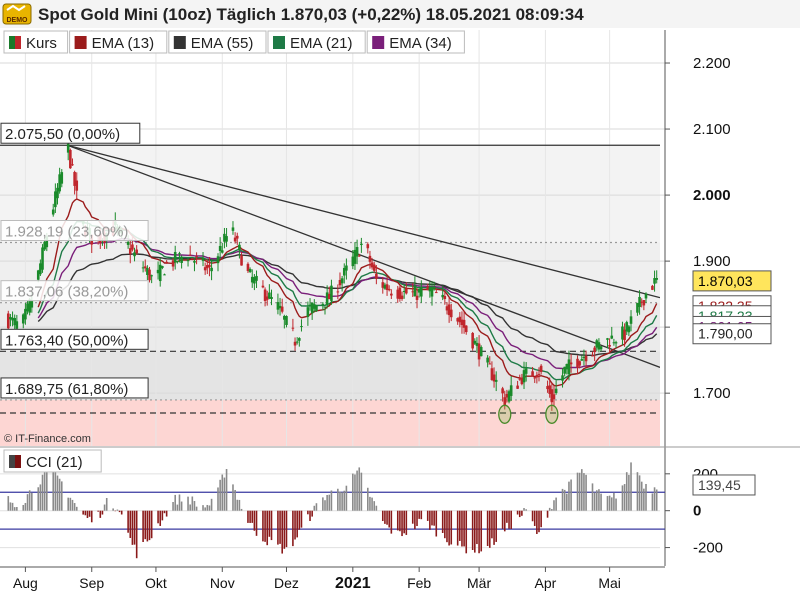 This screenshot has height=600, width=800. Describe the element at coordinates (419, 583) in the screenshot. I see `time-tick-label-6: Feb` at that location.